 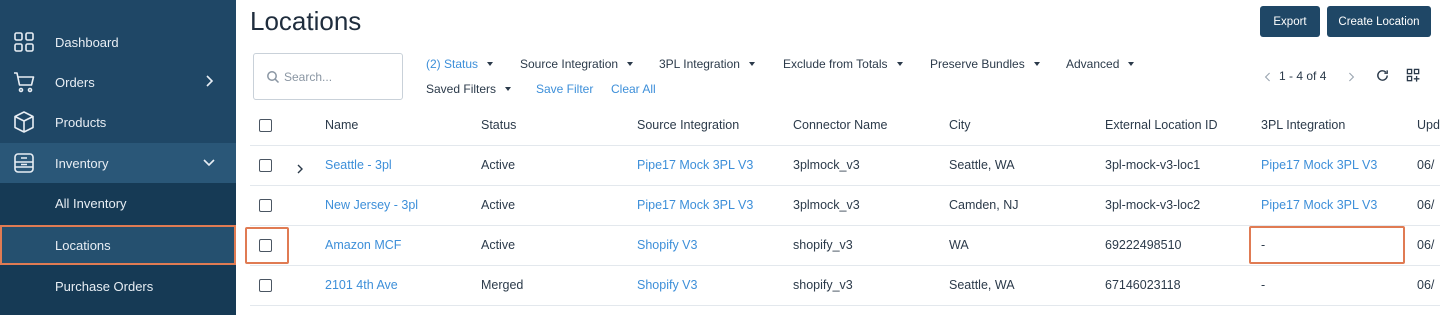 I want to click on sidebar-item-label: Orders, so click(x=75, y=82).